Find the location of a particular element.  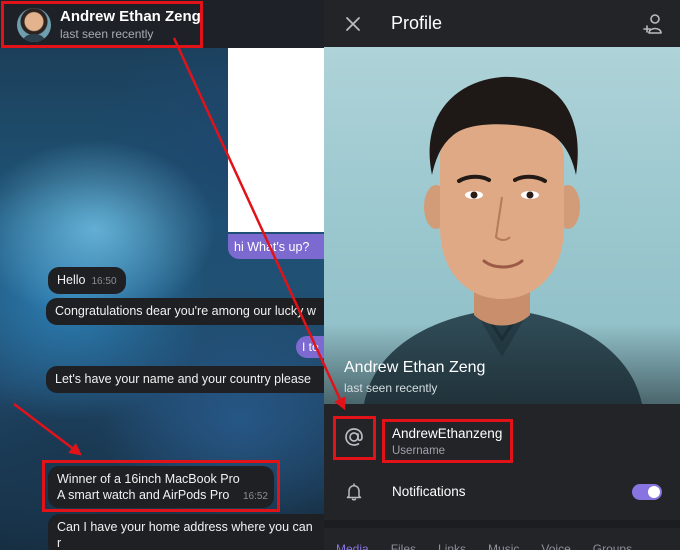

close-icon is located at coordinates (353, 24).